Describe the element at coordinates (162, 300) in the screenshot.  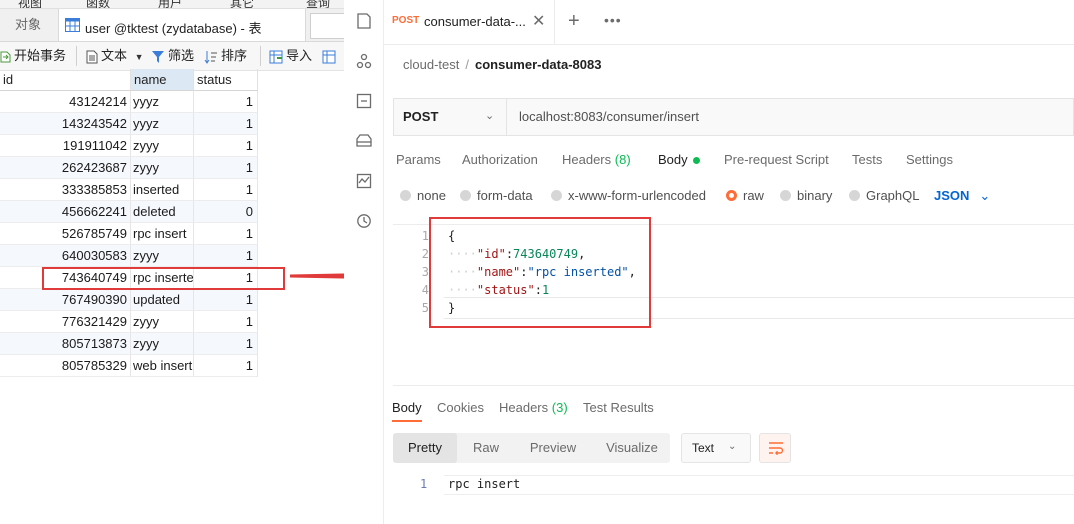
I see `cell-name: updated` at that location.